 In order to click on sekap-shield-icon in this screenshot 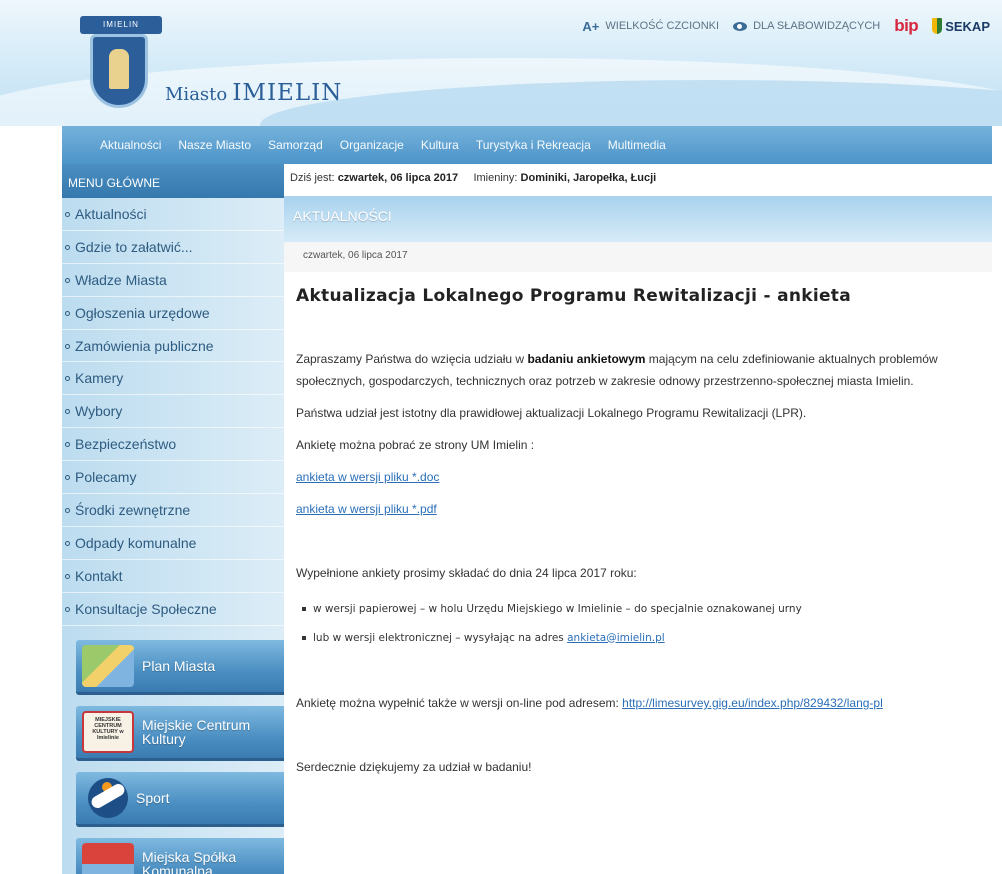, I will do `click(937, 26)`.